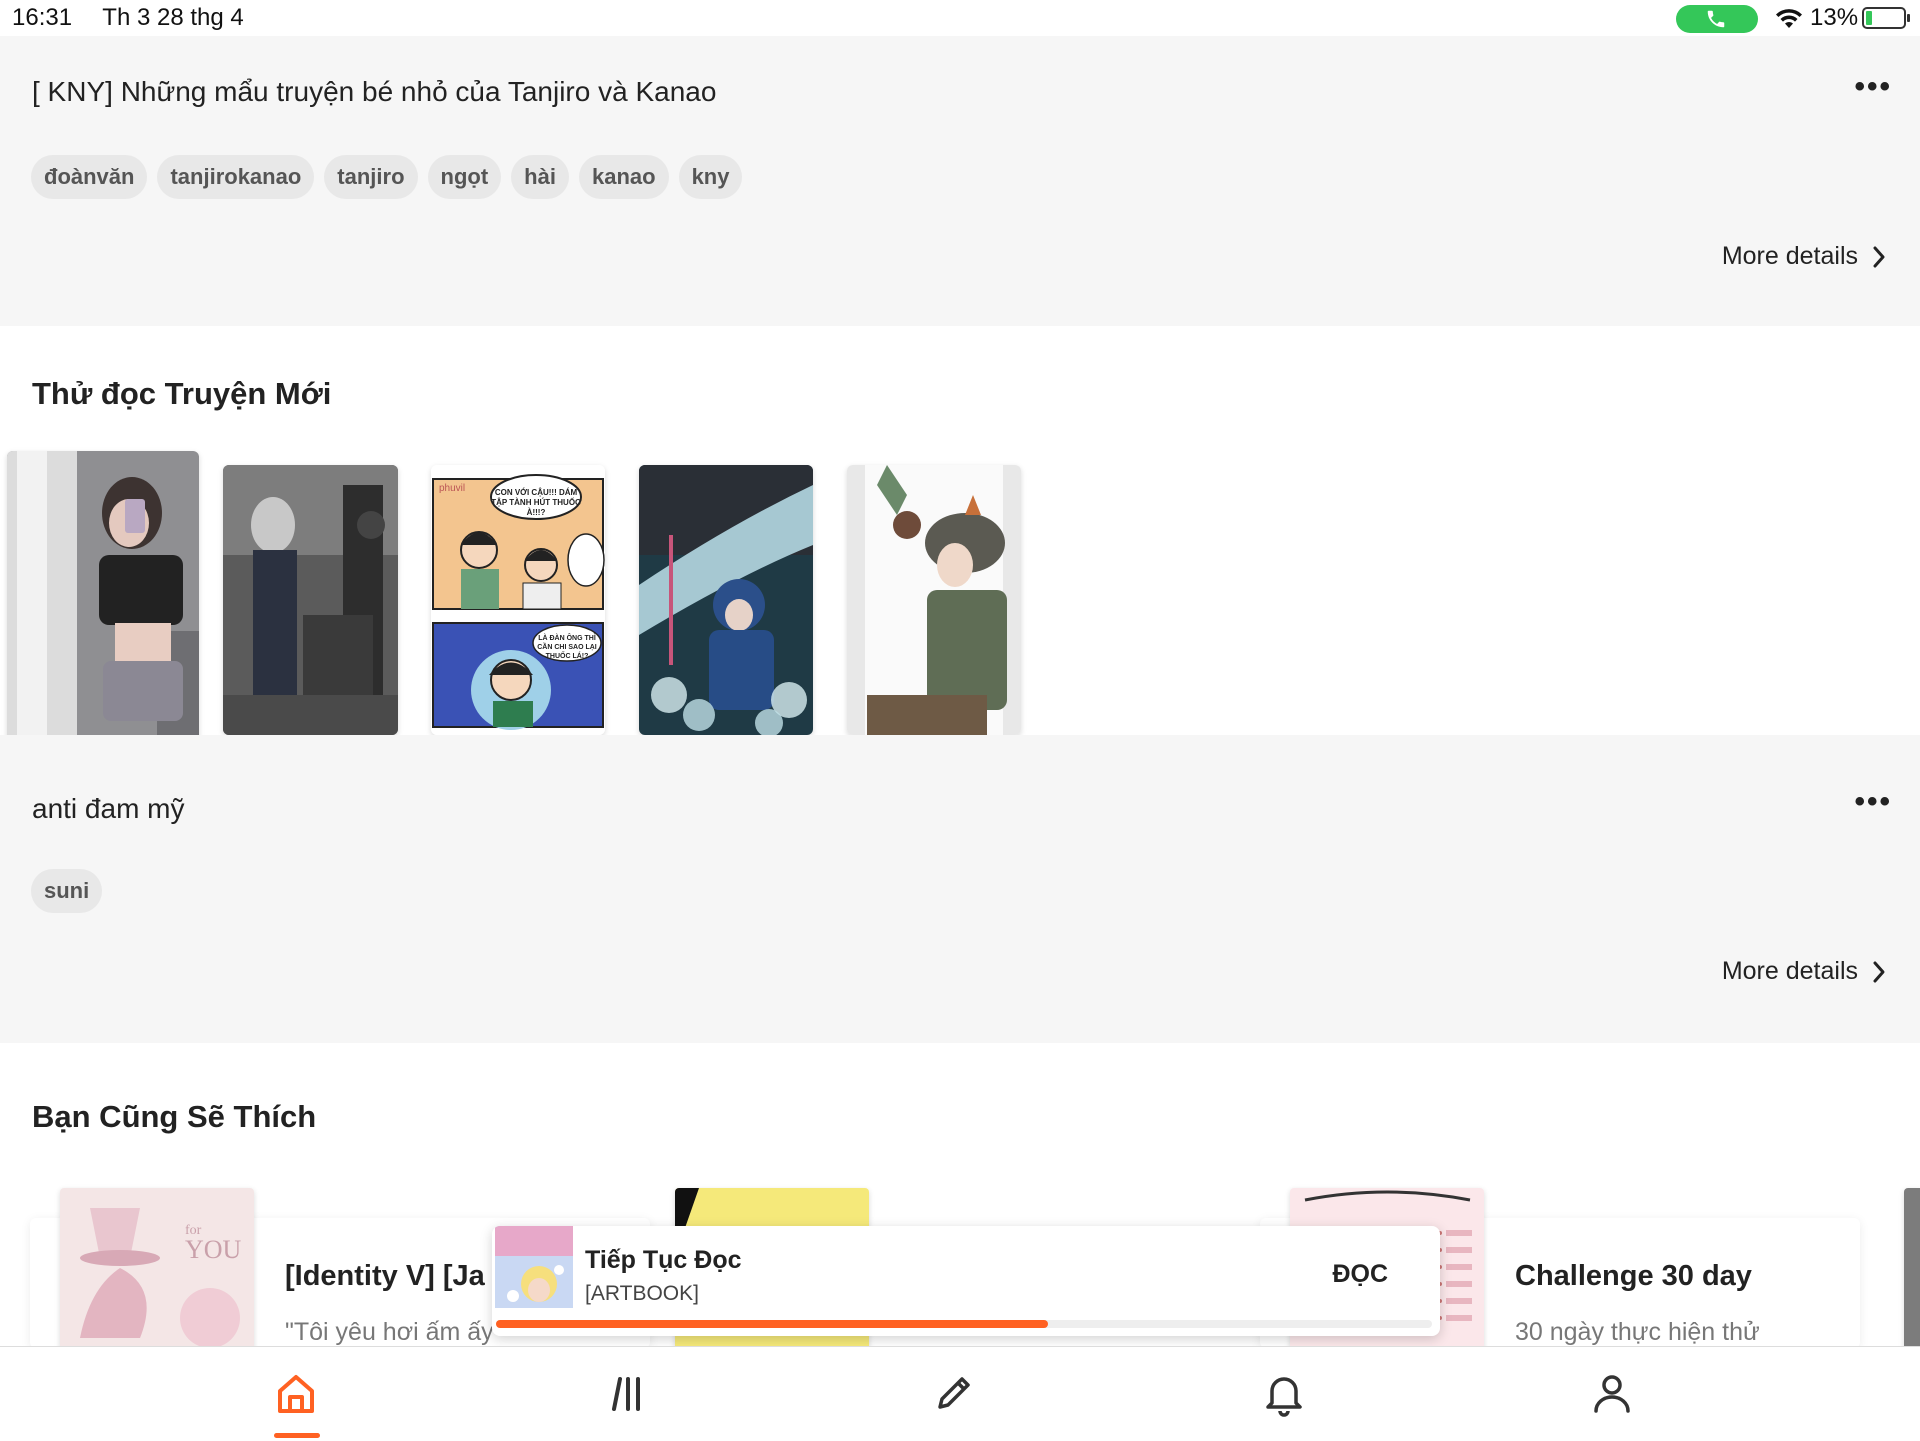  Describe the element at coordinates (710, 177) in the screenshot. I see `tag: kny` at that location.